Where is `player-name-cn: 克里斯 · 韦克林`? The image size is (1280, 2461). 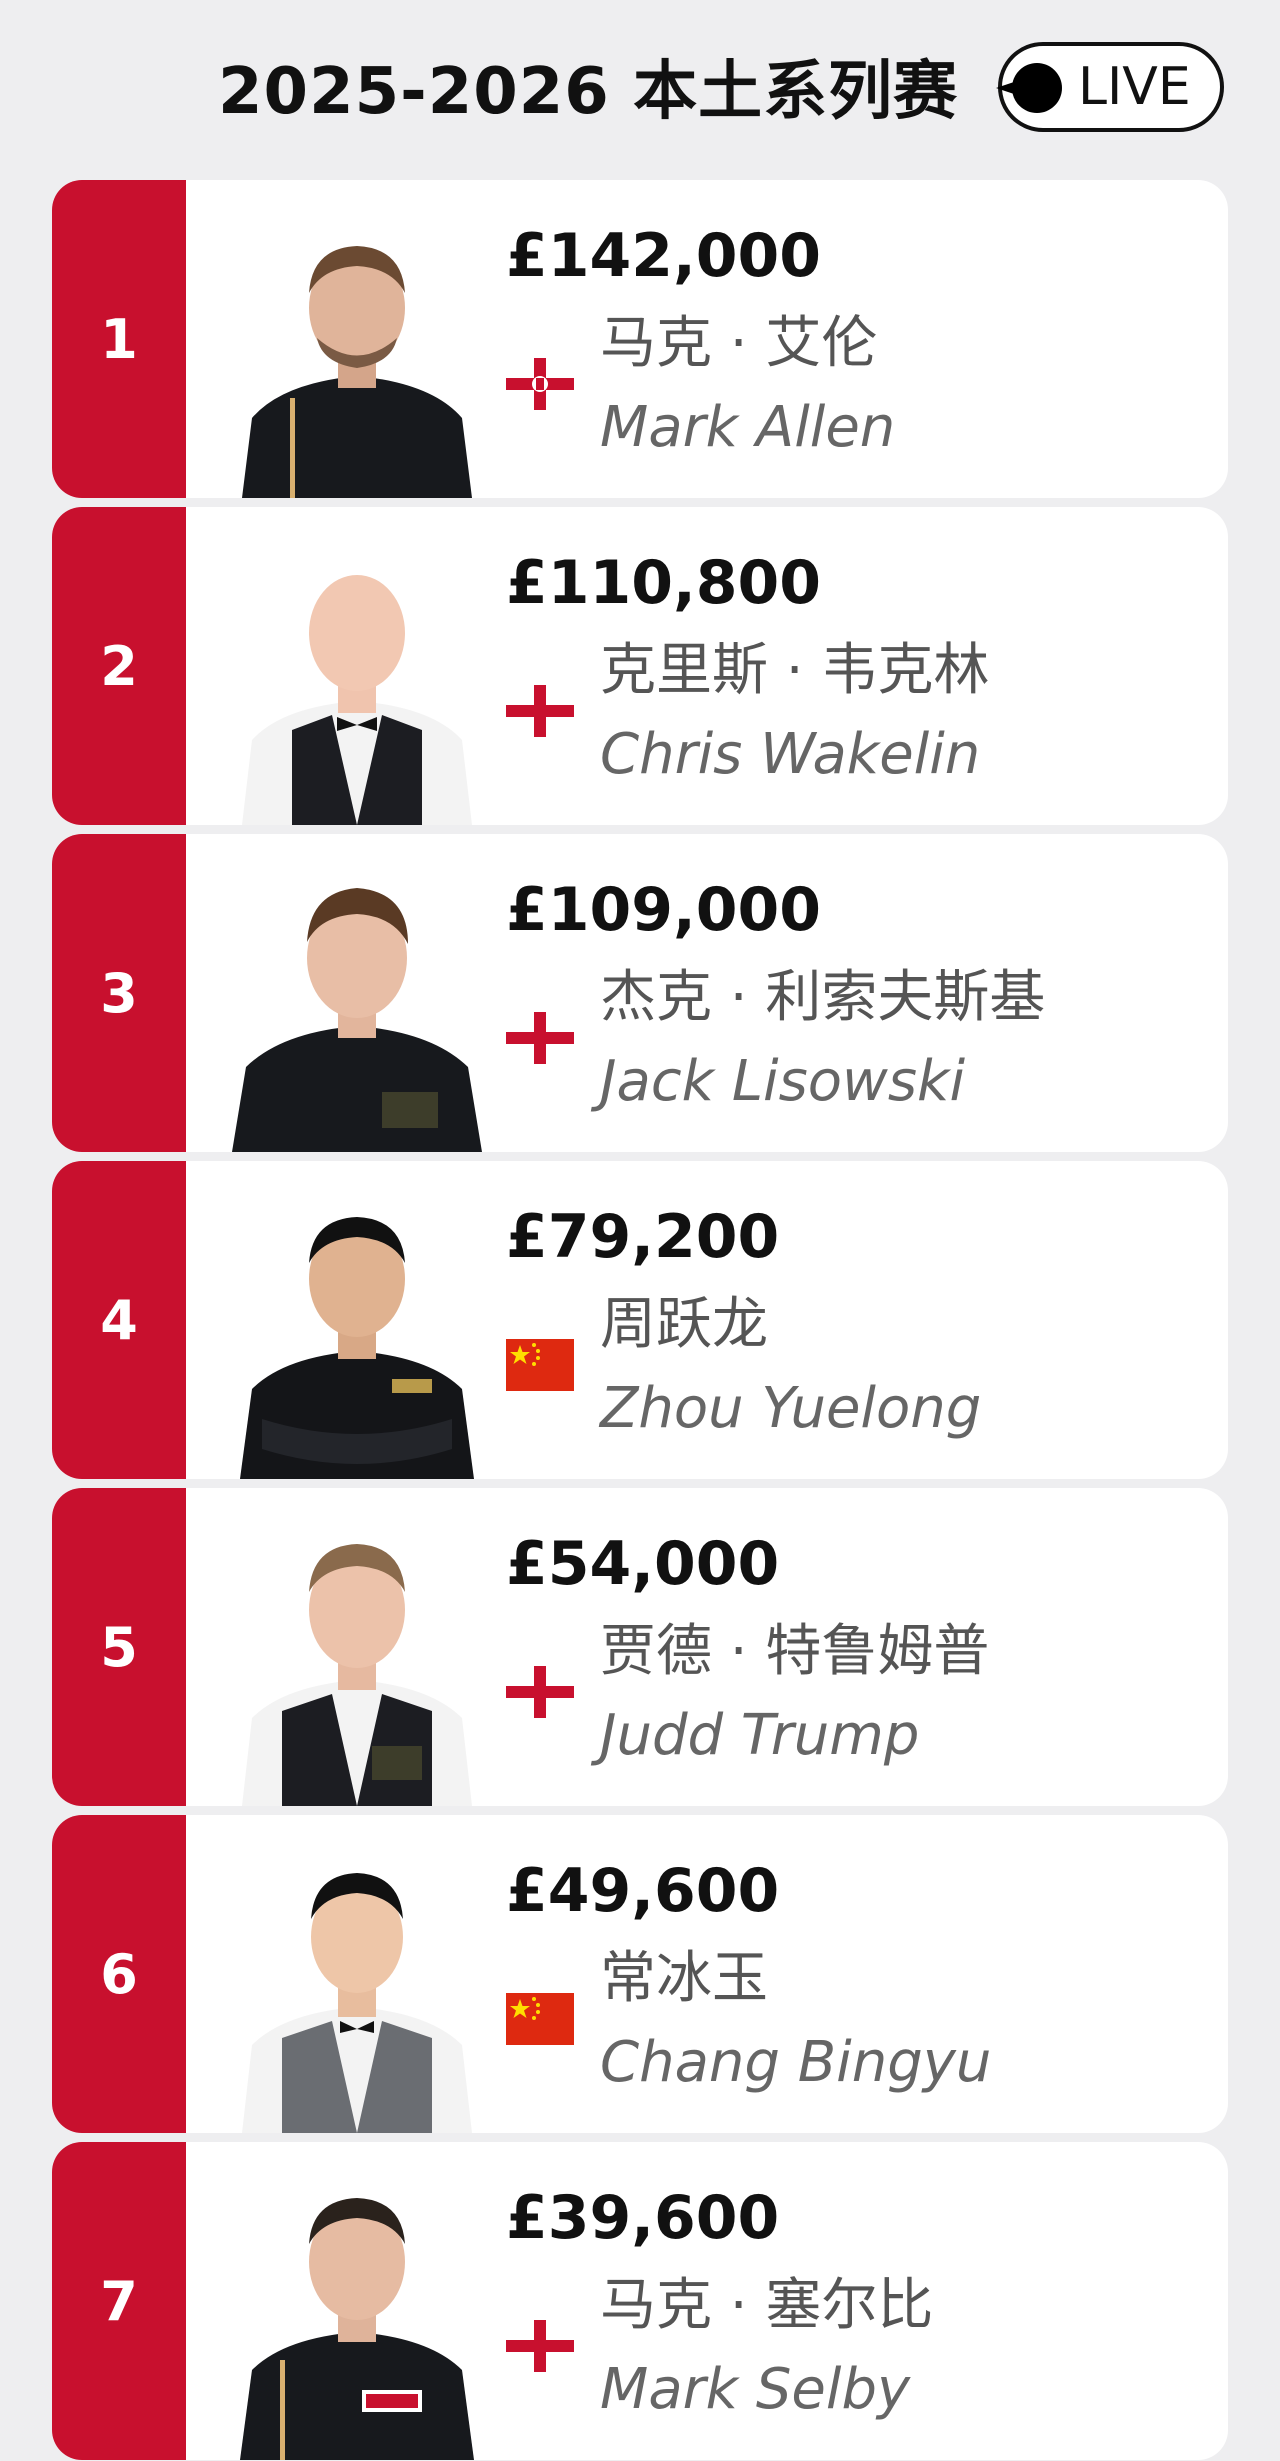
player-name-cn: 克里斯 · 韦克林 is located at coordinates (795, 670).